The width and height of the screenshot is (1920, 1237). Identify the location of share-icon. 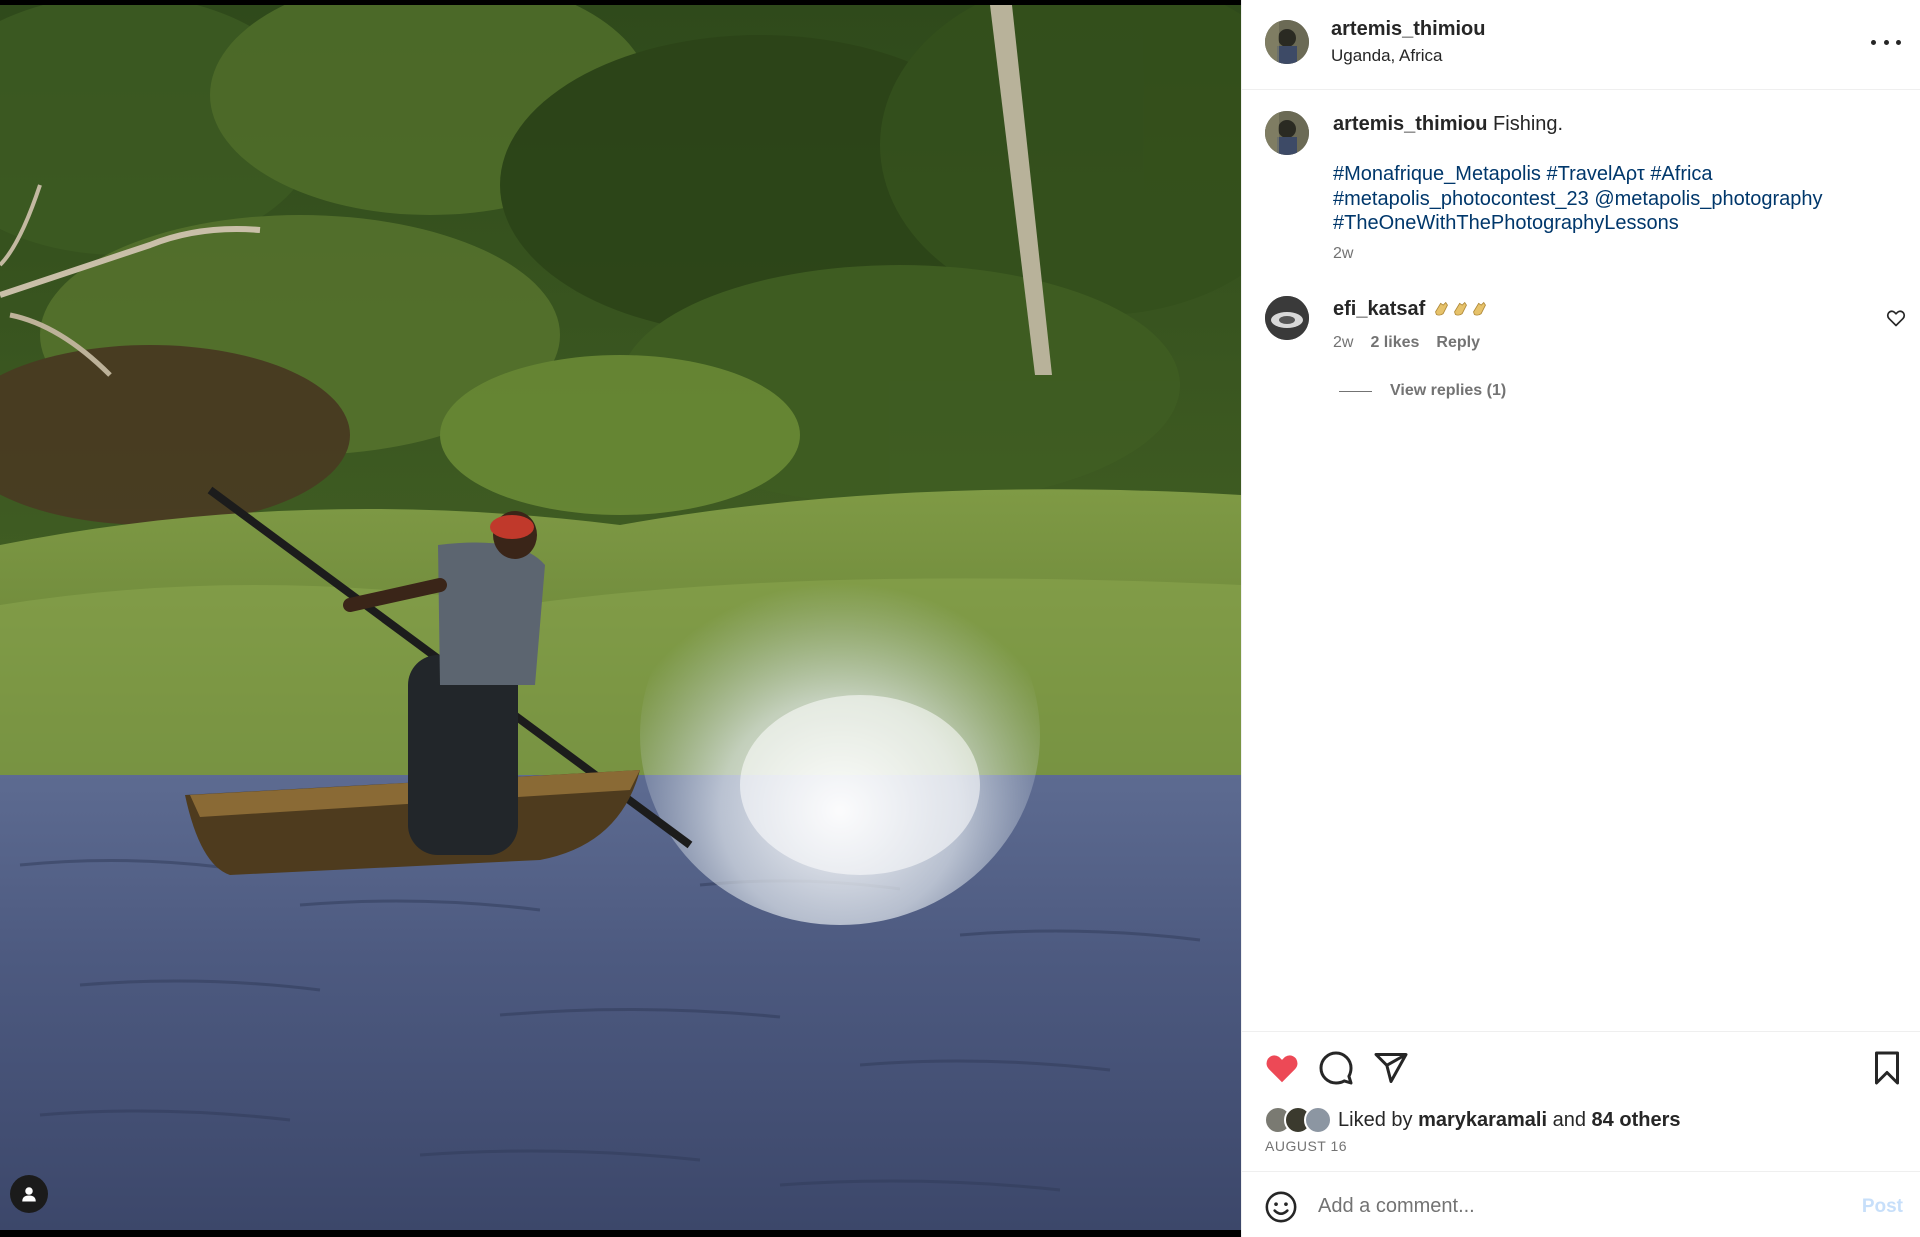
(1391, 1068).